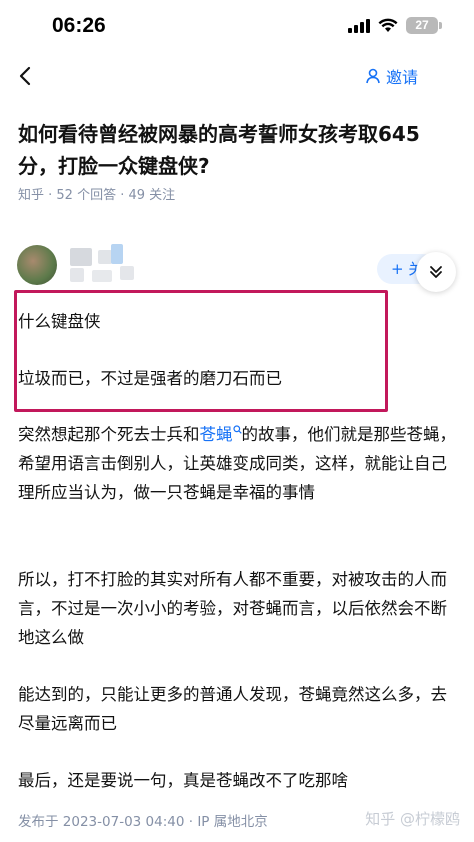  I want to click on invite-button: 邀请, so click(392, 76).